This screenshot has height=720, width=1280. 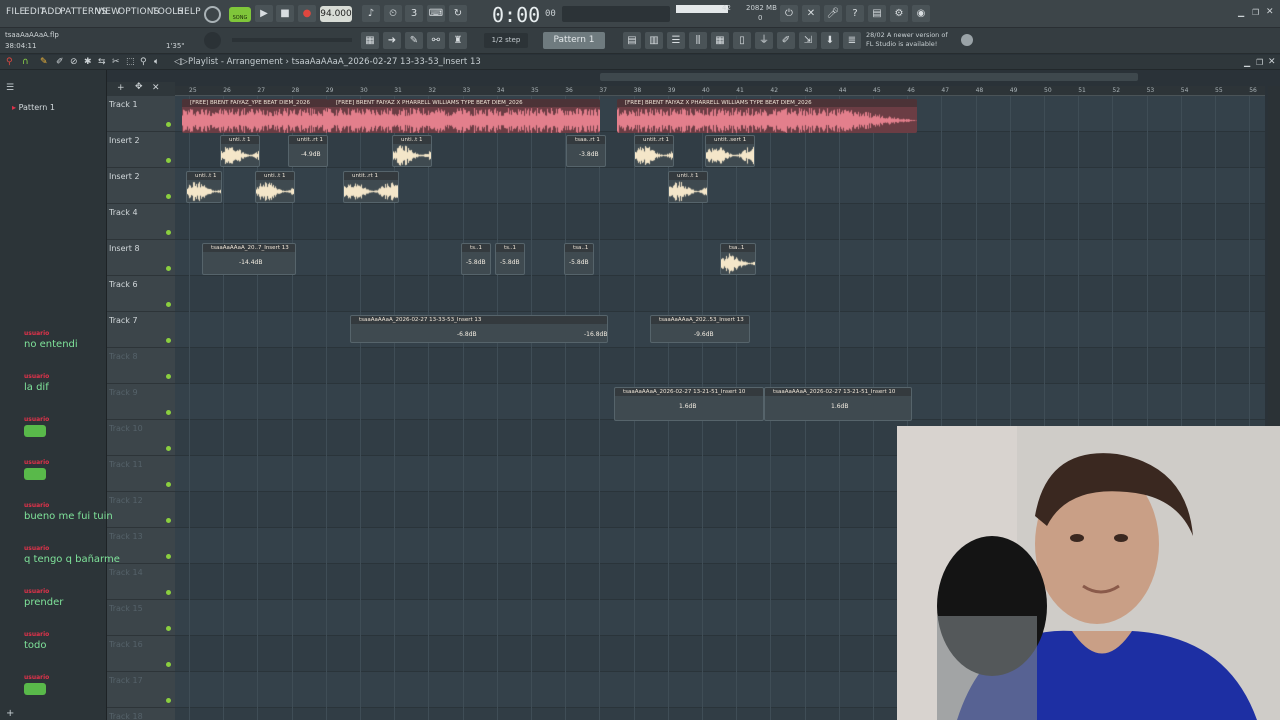 What do you see at coordinates (141, 714) in the screenshot?
I see `track-header: Track 18` at bounding box center [141, 714].